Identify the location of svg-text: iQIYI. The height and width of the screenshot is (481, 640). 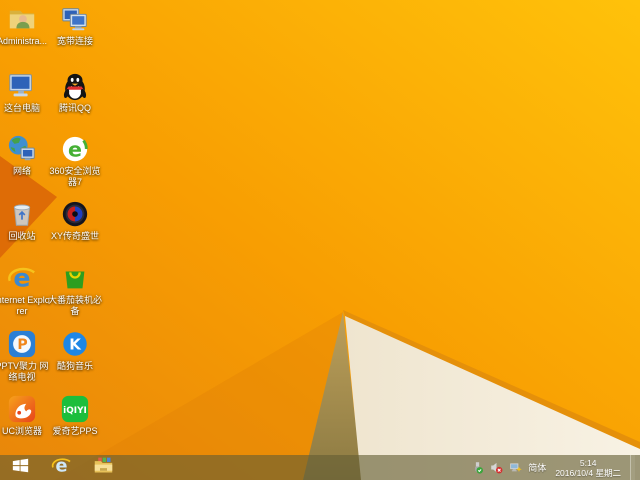
(75, 411).